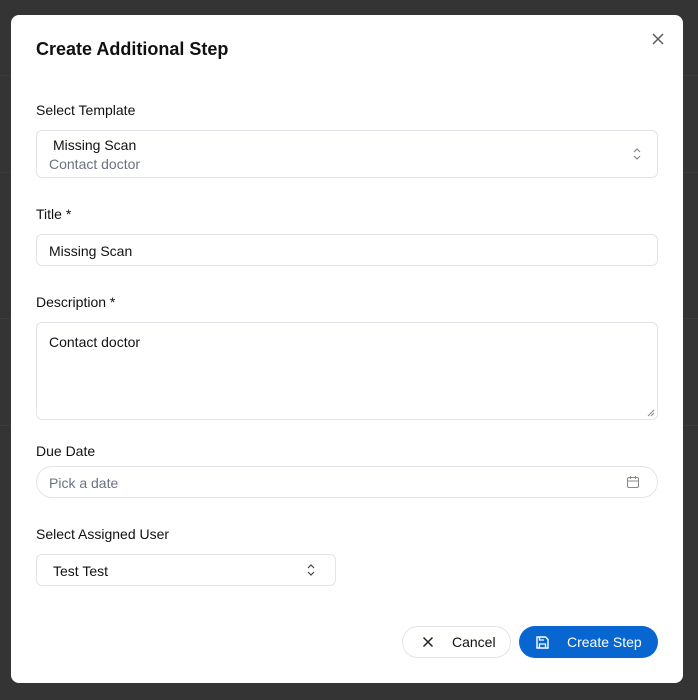  Describe the element at coordinates (54, 214) in the screenshot. I see `title-label: Title *` at that location.